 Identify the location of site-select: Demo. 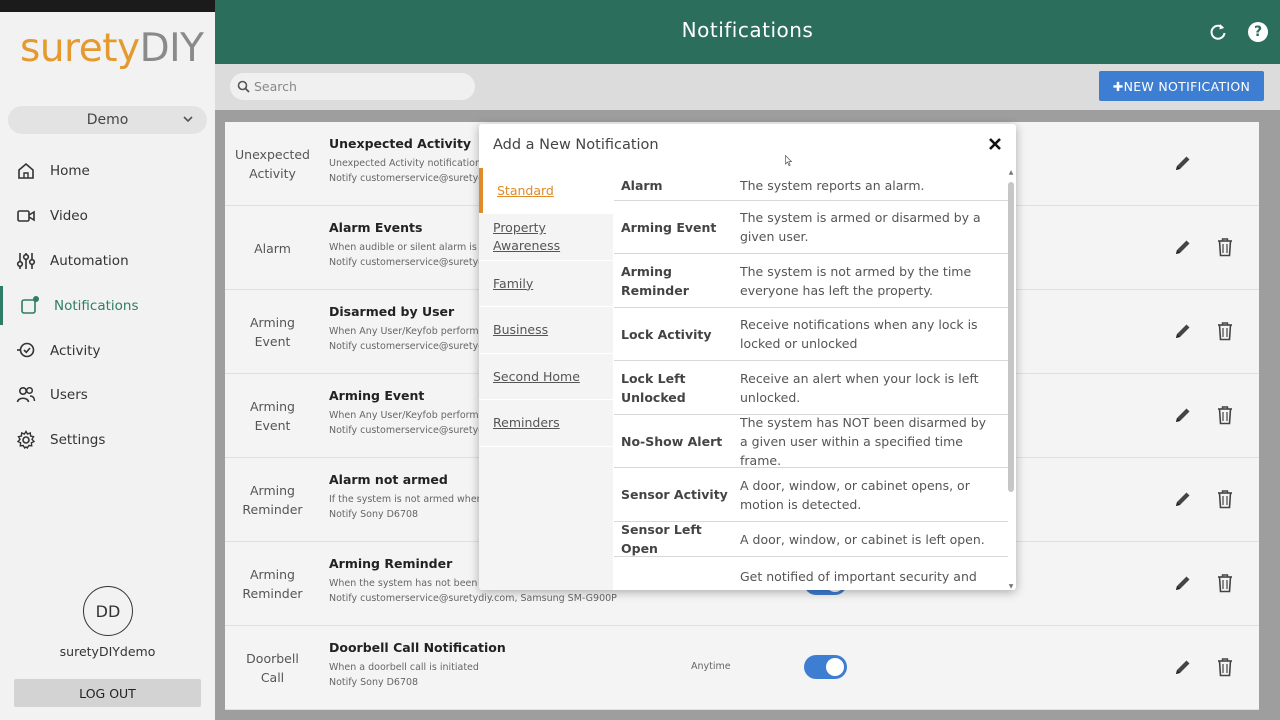
(107, 120).